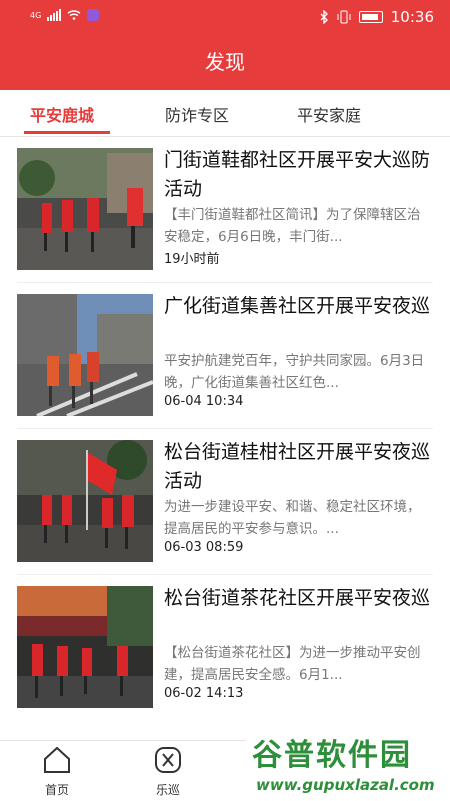 The image size is (450, 801). I want to click on watermark: 谷普软件园 www.gupuxlazal.com, so click(348, 763).